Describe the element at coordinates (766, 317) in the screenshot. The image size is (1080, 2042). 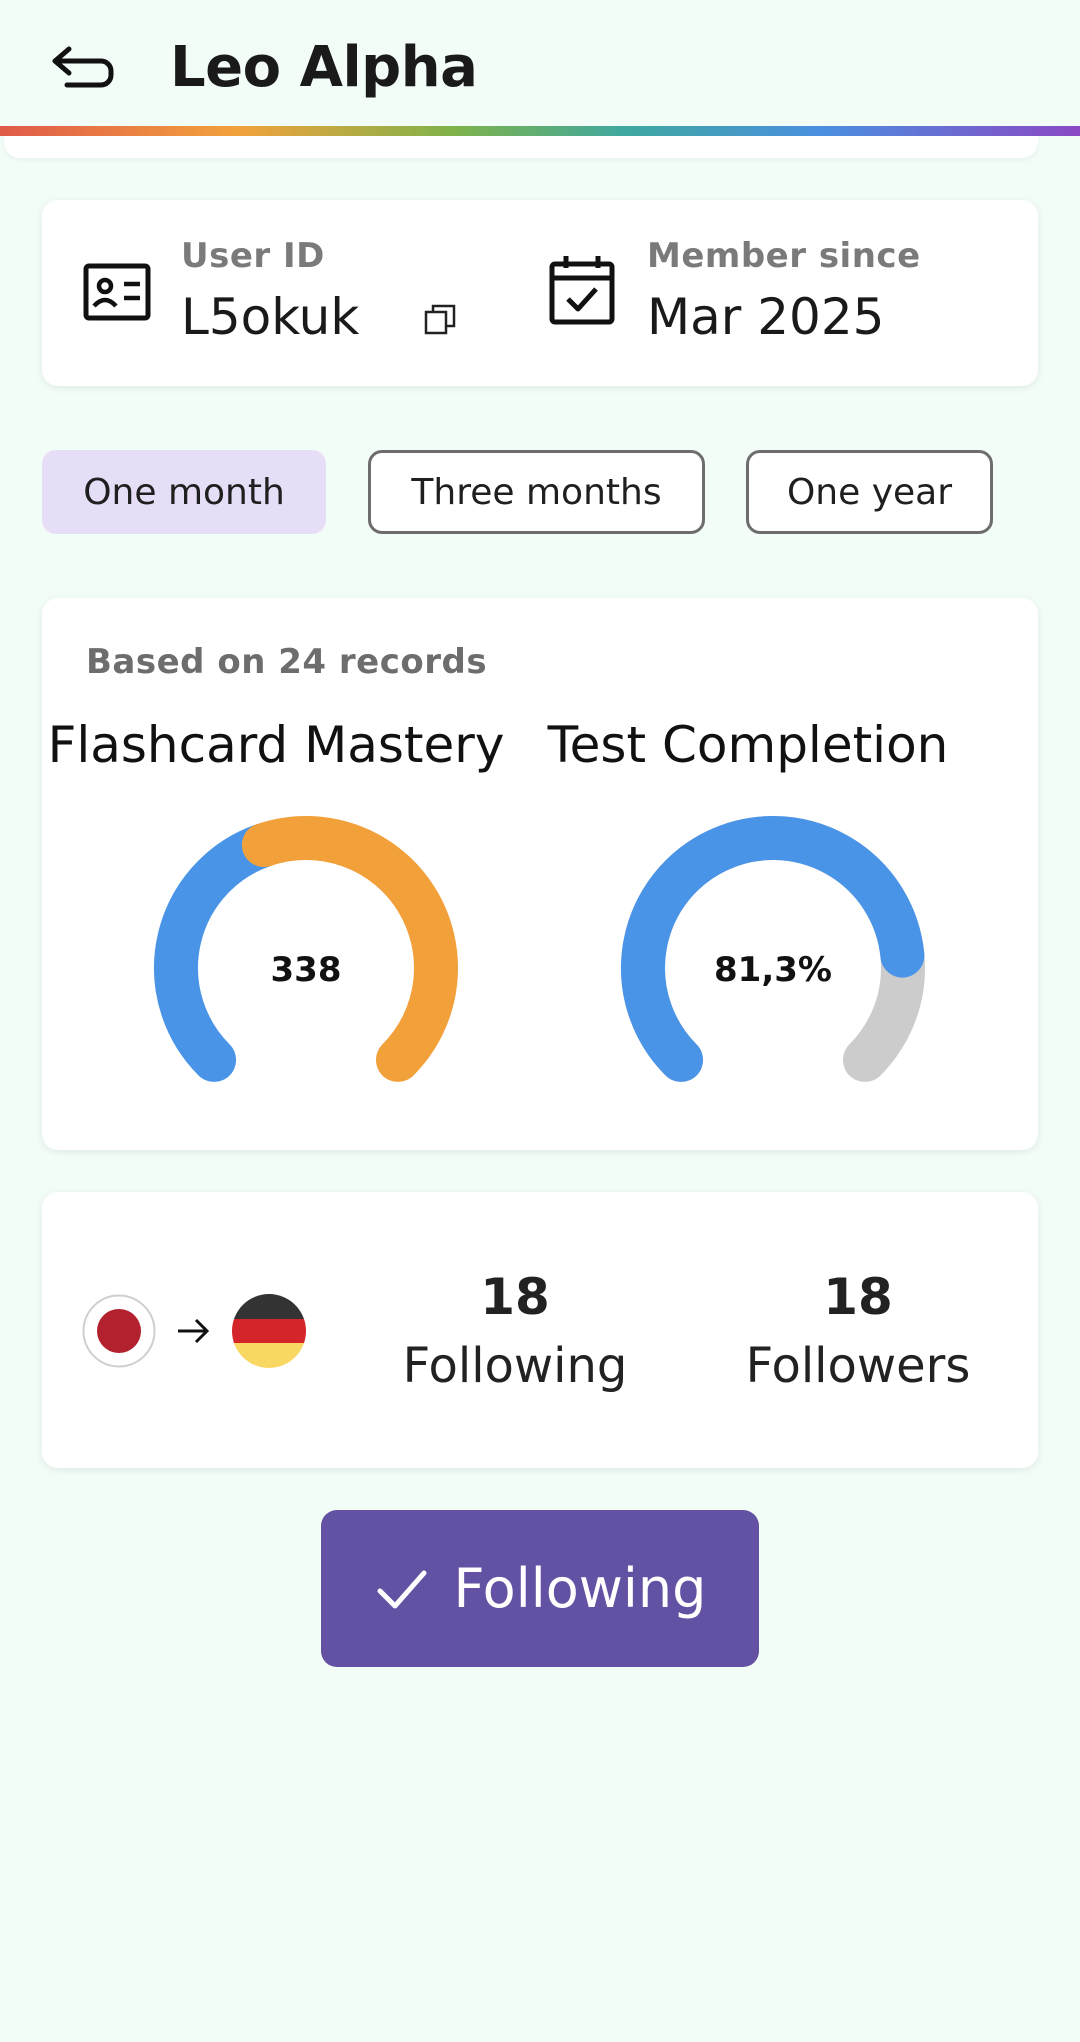
I see `member-since-value: Mar 2025` at that location.